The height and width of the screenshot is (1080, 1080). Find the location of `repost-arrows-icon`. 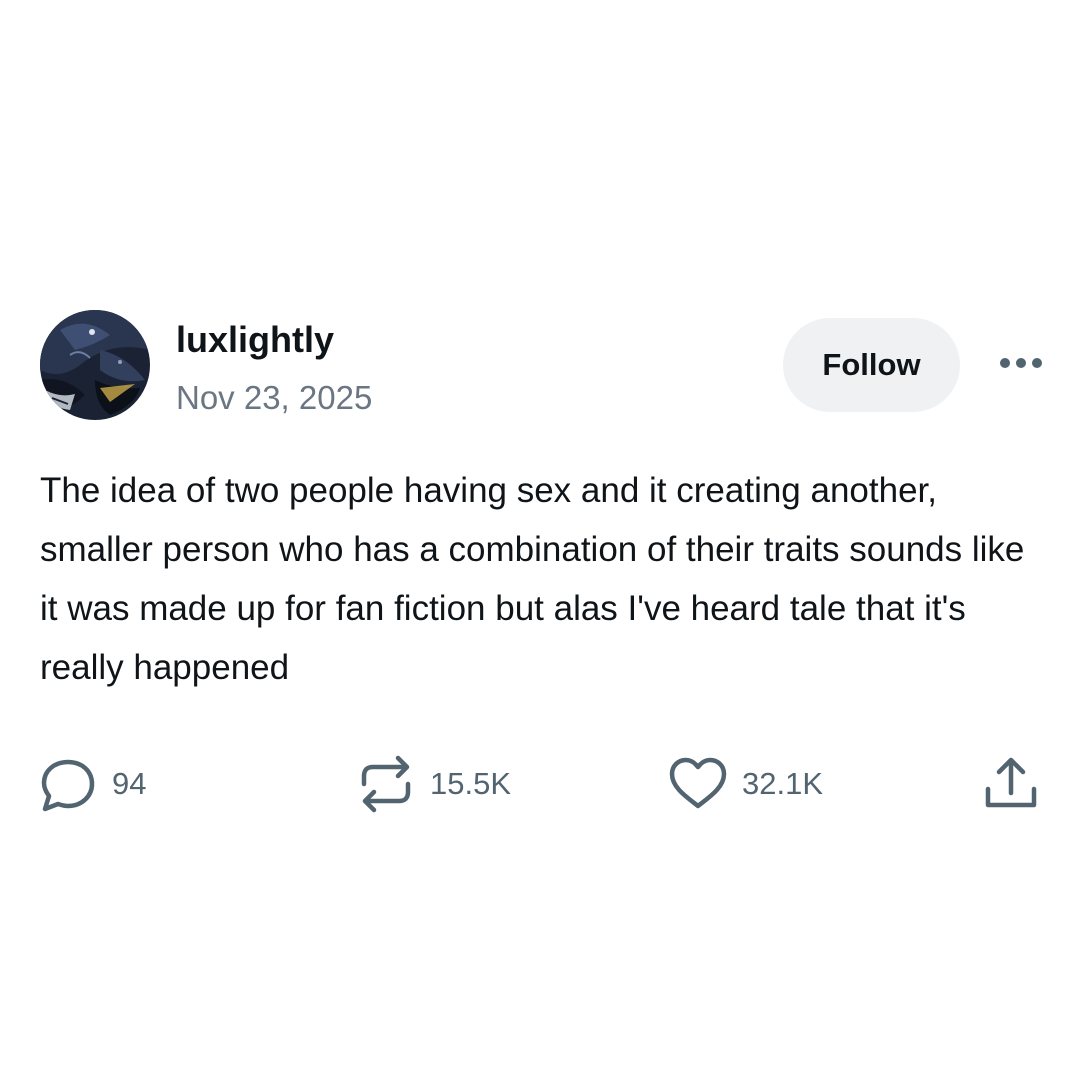

repost-arrows-icon is located at coordinates (386, 784).